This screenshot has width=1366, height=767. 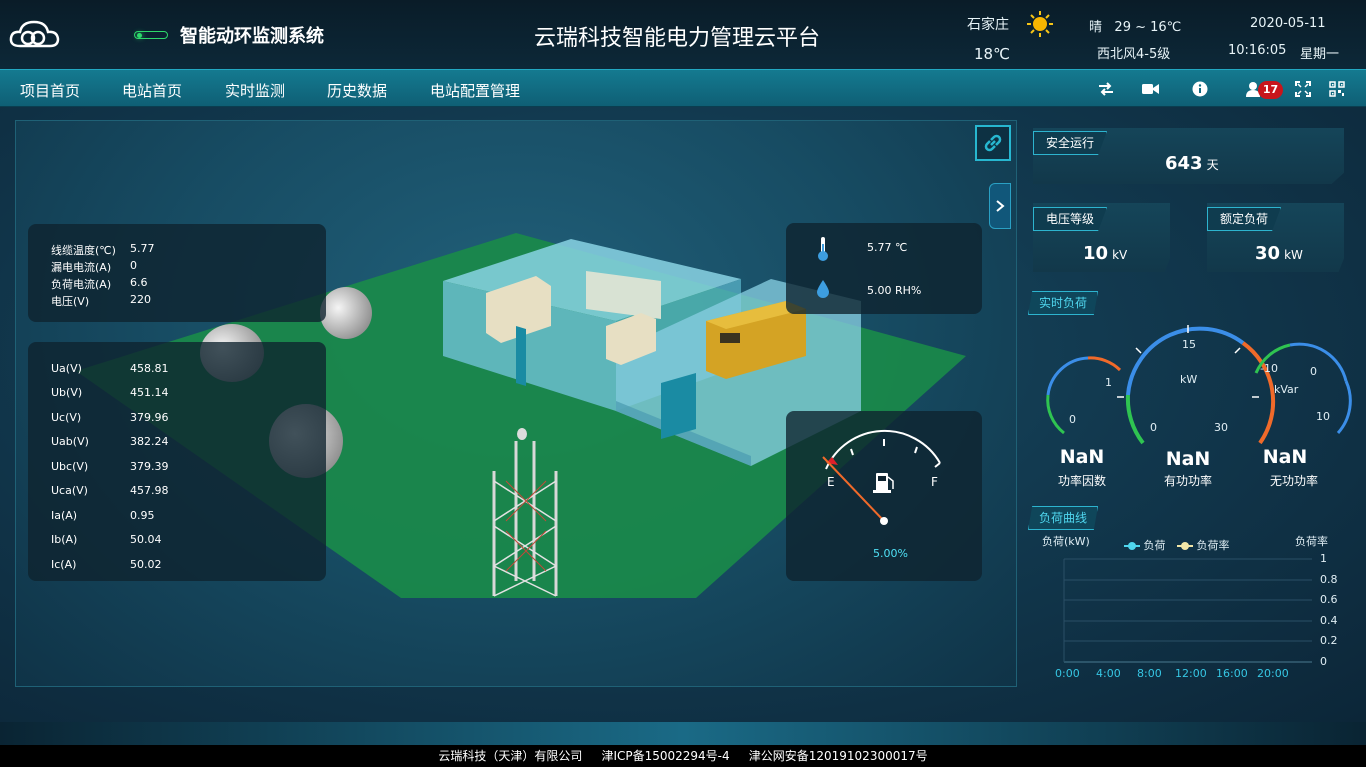 I want to click on active-power-label: 有功功率, so click(x=1187, y=481).